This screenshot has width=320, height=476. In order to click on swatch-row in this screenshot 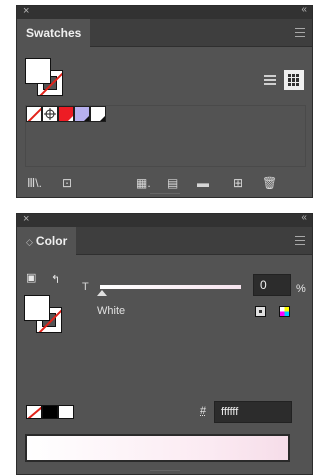, I will do `click(66, 114)`.